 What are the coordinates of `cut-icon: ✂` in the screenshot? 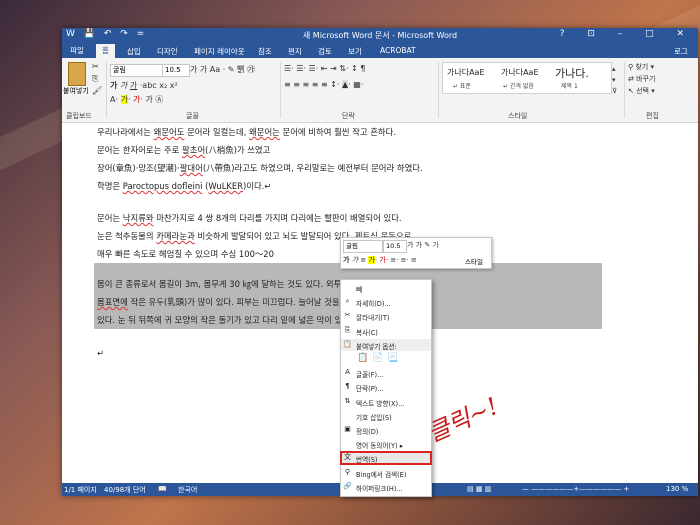 It's located at (95, 66).